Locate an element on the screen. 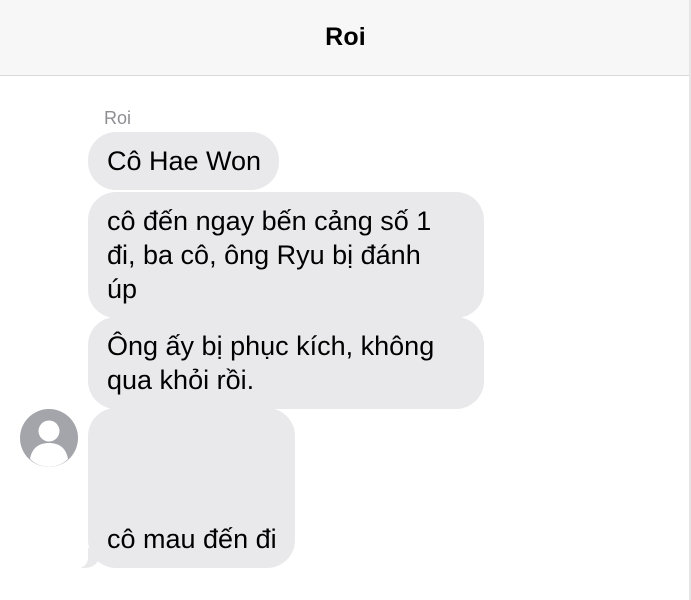  message-text: cô mau đến đi is located at coordinates (192, 539).